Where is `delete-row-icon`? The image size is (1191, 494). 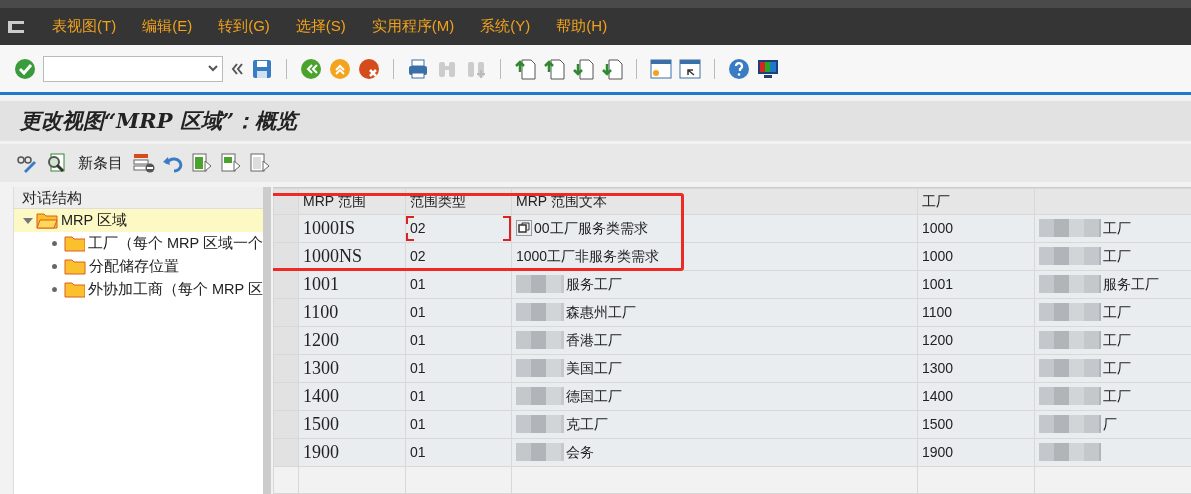 delete-row-icon is located at coordinates (144, 163).